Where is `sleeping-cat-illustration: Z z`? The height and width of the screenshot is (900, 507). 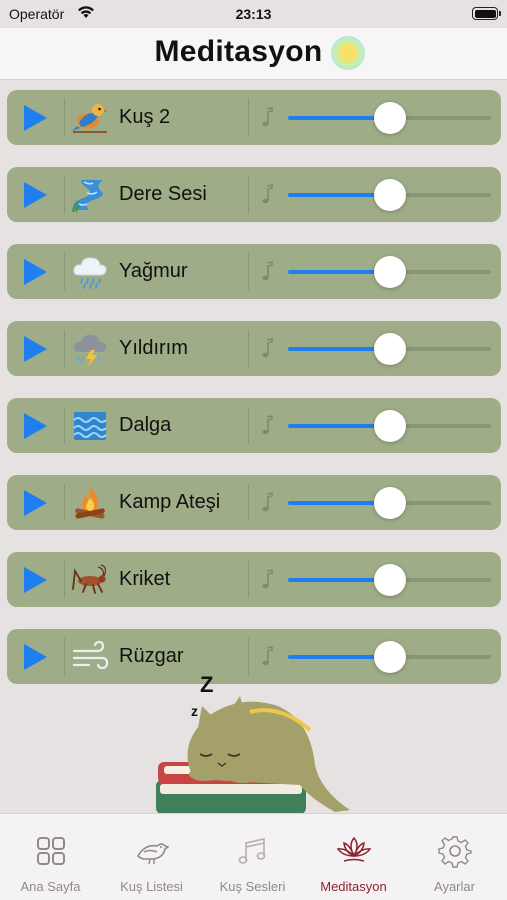
sleeping-cat-illustration: Z z is located at coordinates (253, 743).